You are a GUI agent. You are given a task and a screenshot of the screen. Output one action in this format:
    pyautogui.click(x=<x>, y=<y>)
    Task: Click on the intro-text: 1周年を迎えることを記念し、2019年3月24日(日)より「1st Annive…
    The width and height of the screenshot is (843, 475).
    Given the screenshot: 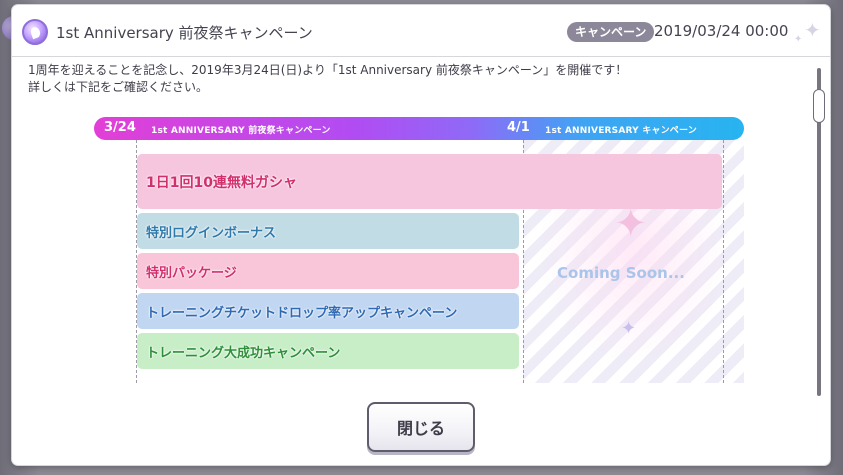 What is the action you would take?
    pyautogui.click(x=413, y=79)
    